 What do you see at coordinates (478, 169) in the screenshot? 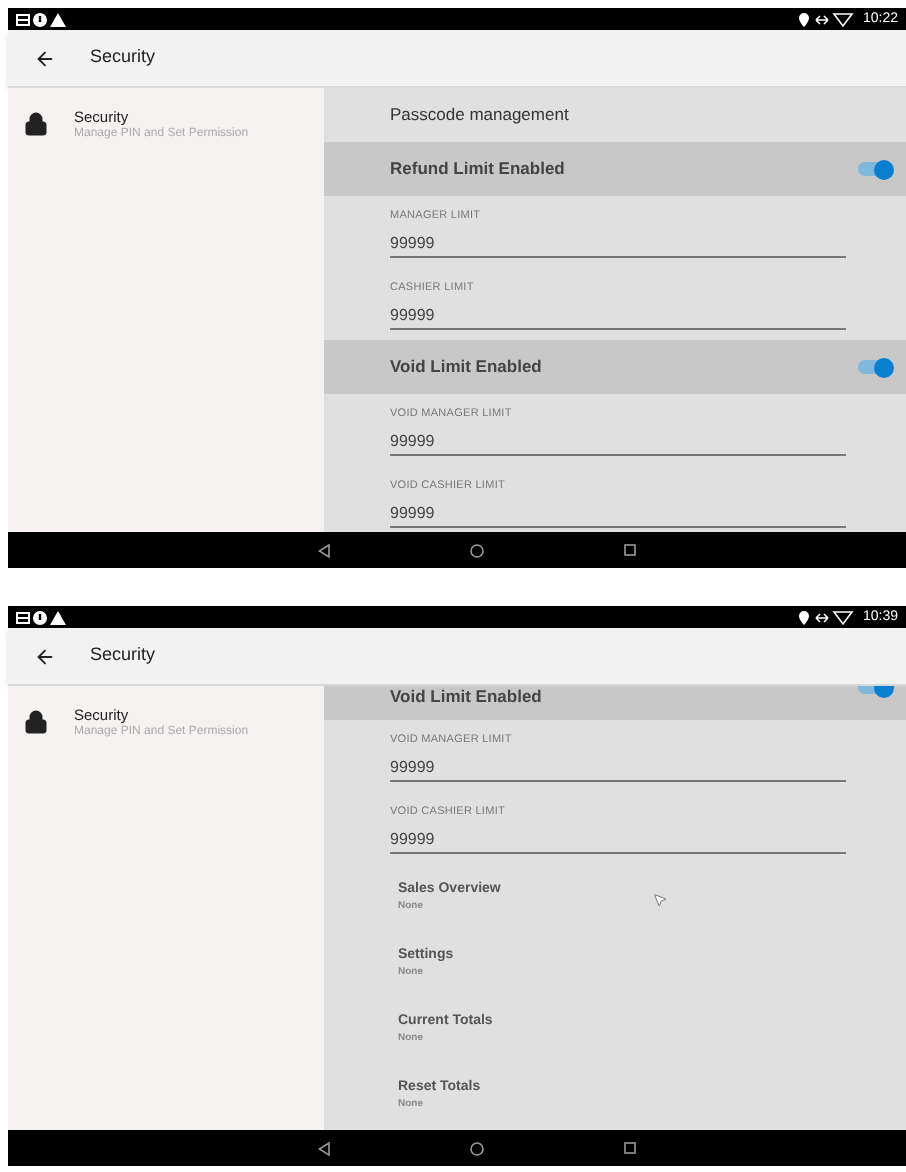
I see `toggle-label: Refund Limit Enabled` at bounding box center [478, 169].